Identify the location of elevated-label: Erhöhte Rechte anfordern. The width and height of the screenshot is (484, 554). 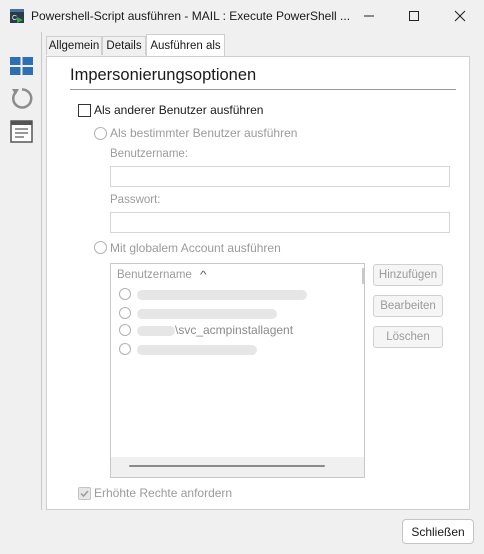
(163, 493).